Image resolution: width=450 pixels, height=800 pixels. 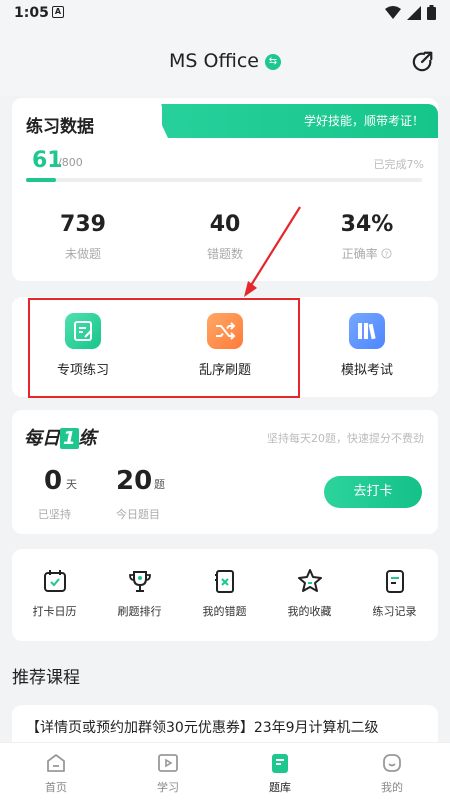 What do you see at coordinates (394, 611) in the screenshot?
I see `tool-label: 练习记录` at bounding box center [394, 611].